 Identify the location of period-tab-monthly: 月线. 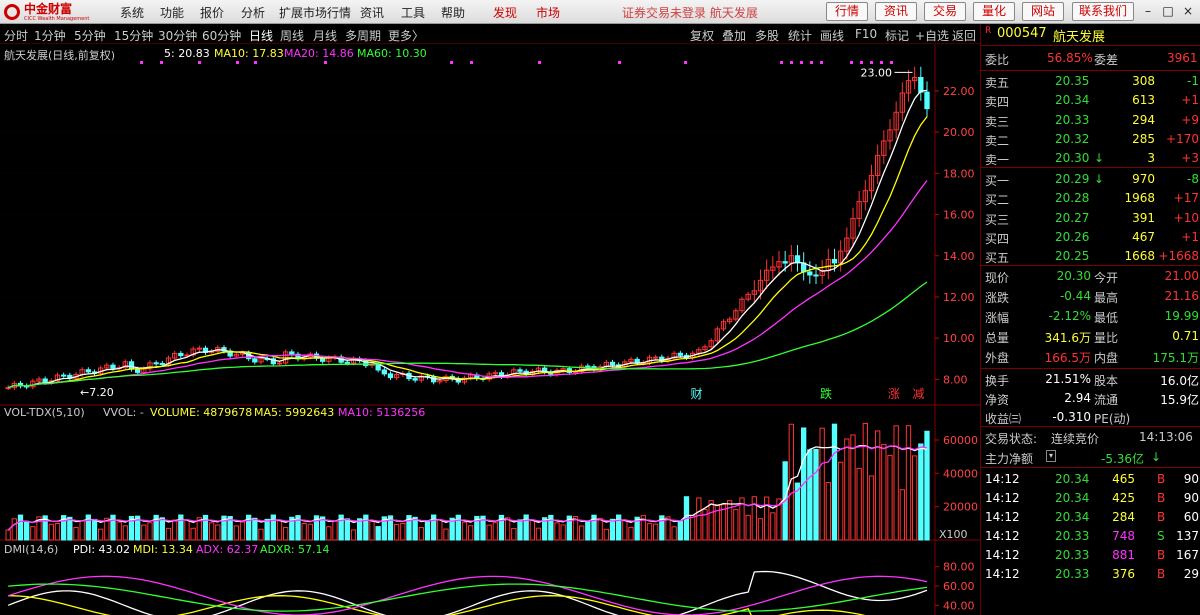
(325, 35).